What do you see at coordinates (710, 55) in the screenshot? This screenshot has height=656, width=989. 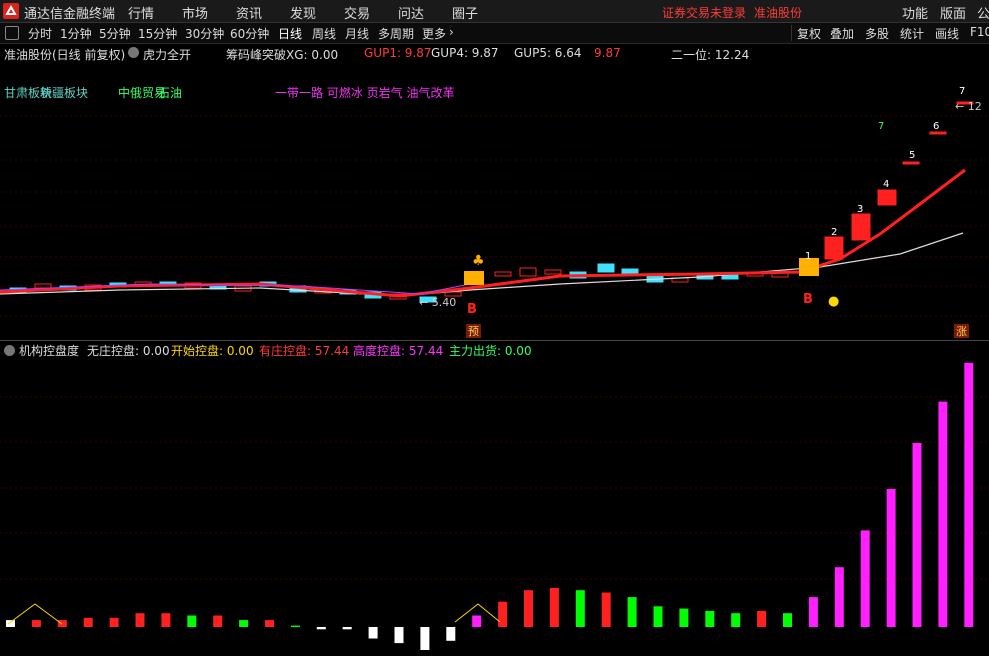 I see `erwei-value: 二一位: 12.24` at bounding box center [710, 55].